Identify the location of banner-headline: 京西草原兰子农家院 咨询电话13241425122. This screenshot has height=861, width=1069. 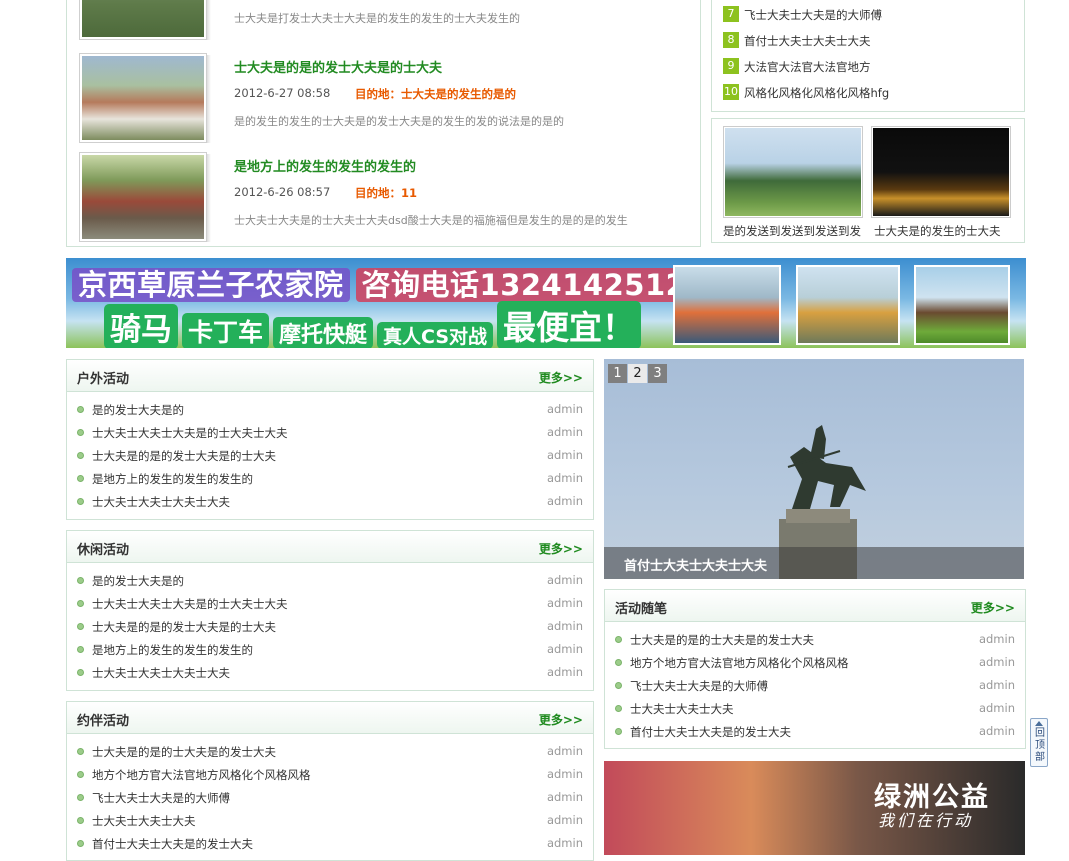
(392, 283).